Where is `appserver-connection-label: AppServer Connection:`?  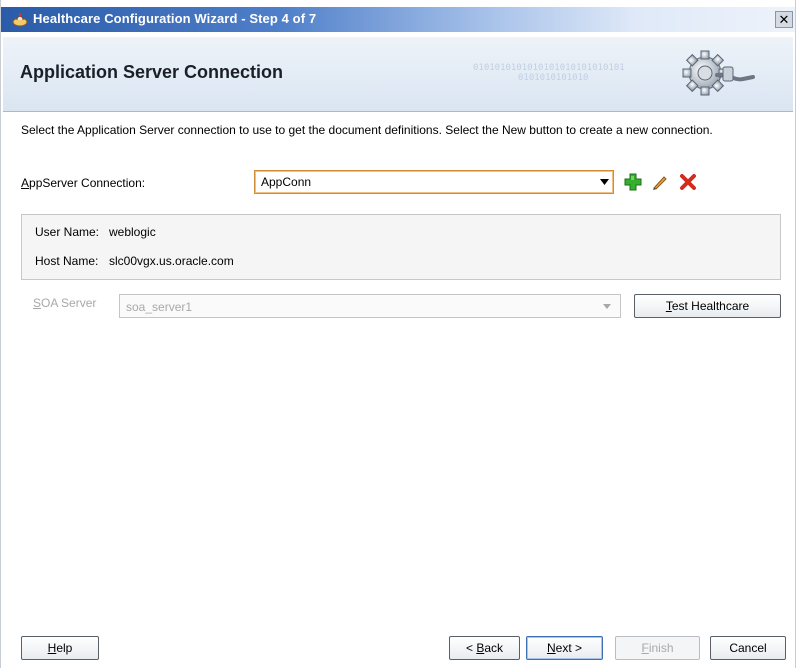 appserver-connection-label: AppServer Connection: is located at coordinates (83, 183).